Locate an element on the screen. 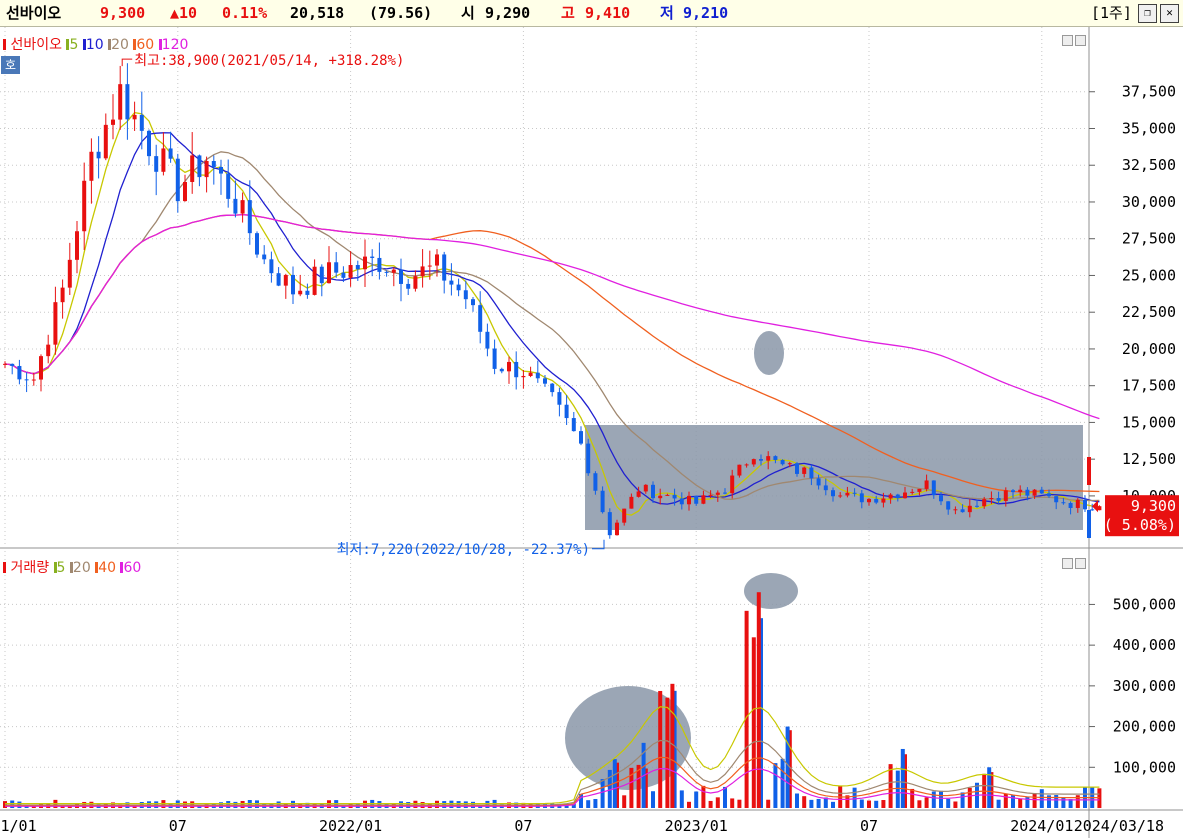 The image size is (1183, 838). volume-panel-close-icon is located at coordinates (1080, 563).